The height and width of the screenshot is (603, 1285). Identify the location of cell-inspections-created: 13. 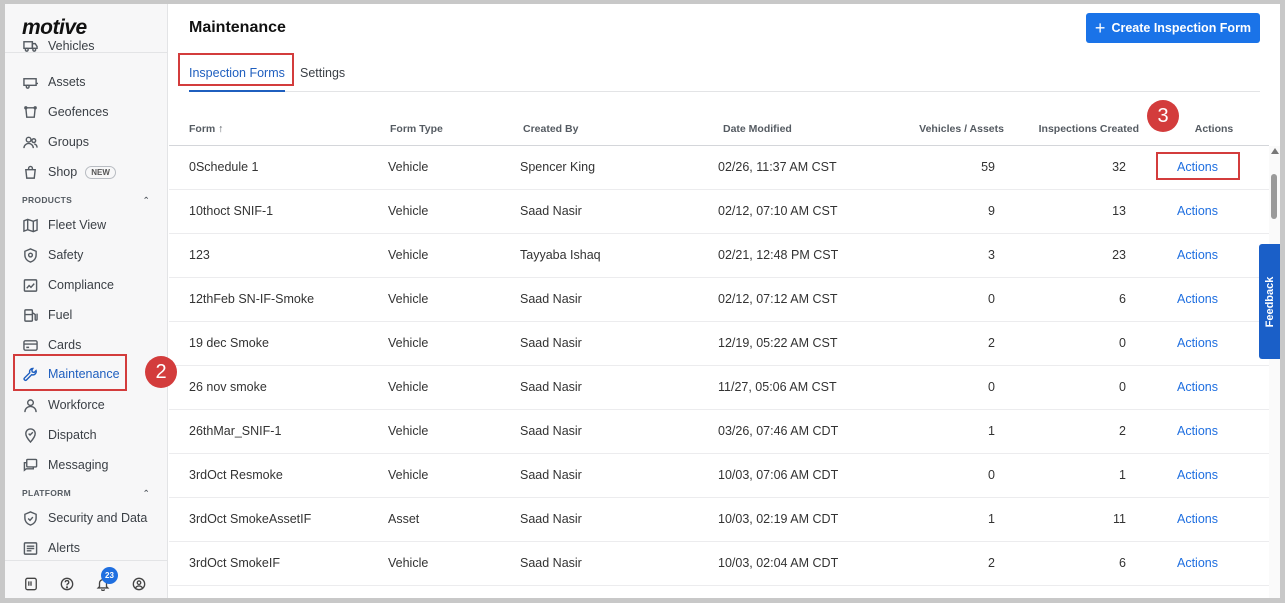
(1119, 211).